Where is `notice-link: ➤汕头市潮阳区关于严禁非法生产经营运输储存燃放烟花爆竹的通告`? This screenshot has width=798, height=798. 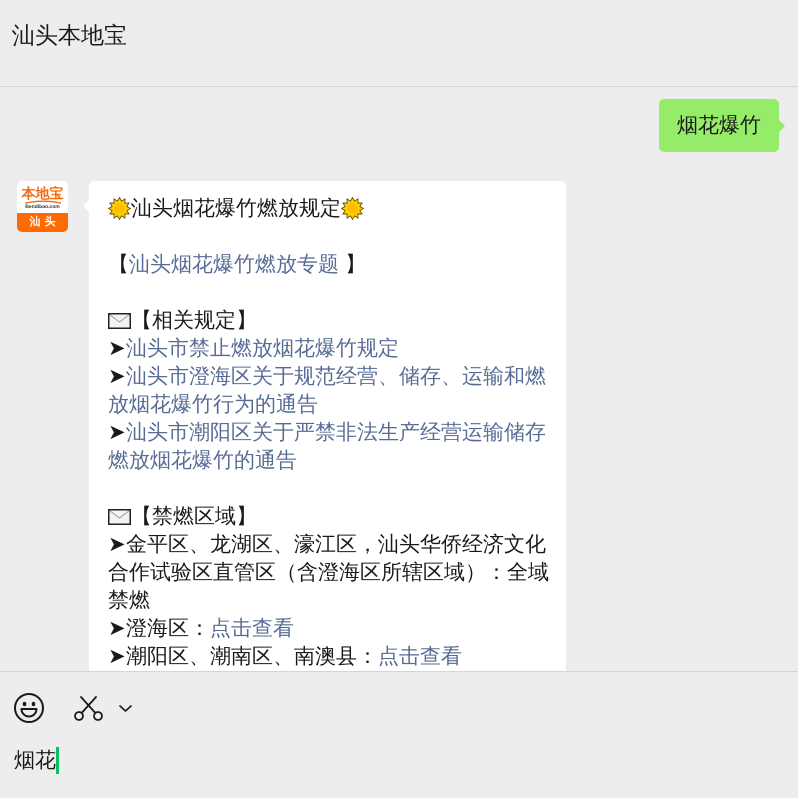 notice-link: ➤汕头市潮阳区关于严禁非法生产经营运输储存燃放烟花爆竹的通告 is located at coordinates (330, 447).